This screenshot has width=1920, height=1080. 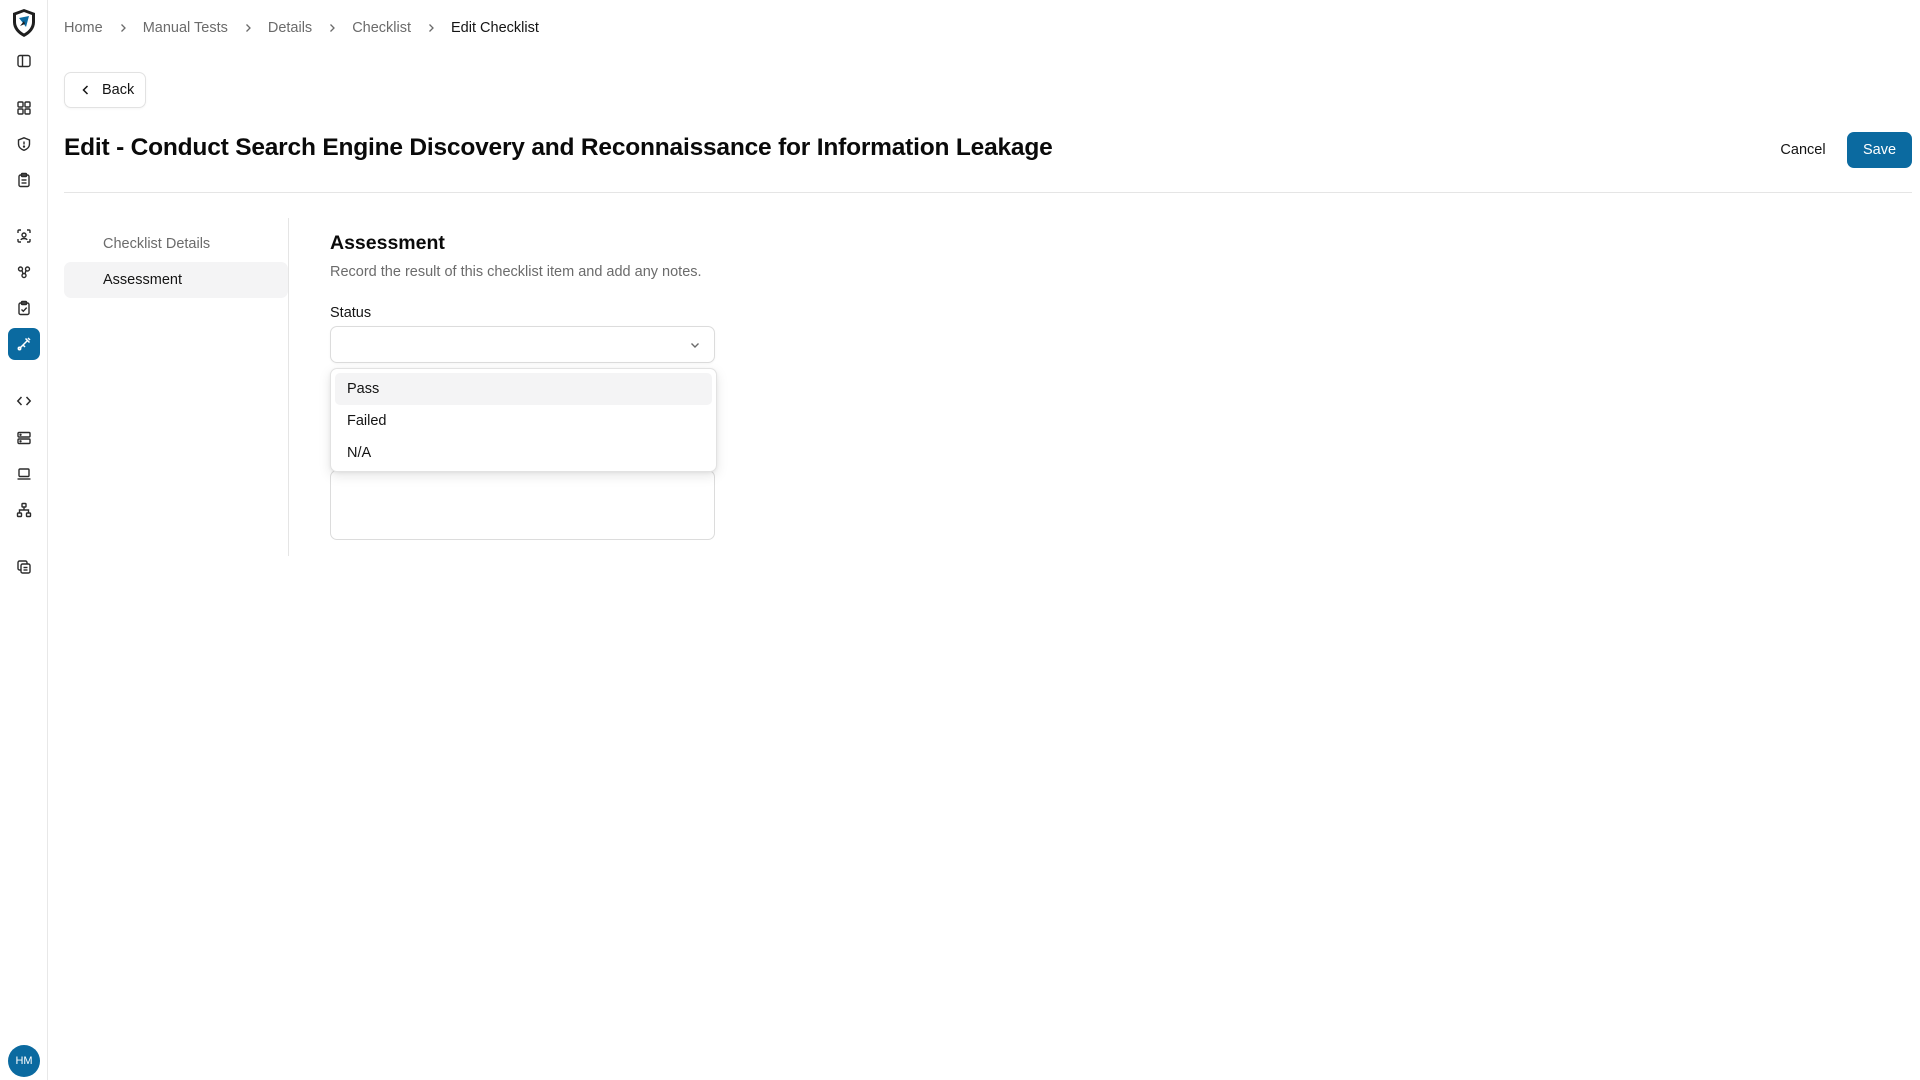 What do you see at coordinates (24, 308) in the screenshot?
I see `clipboard-check-icon` at bounding box center [24, 308].